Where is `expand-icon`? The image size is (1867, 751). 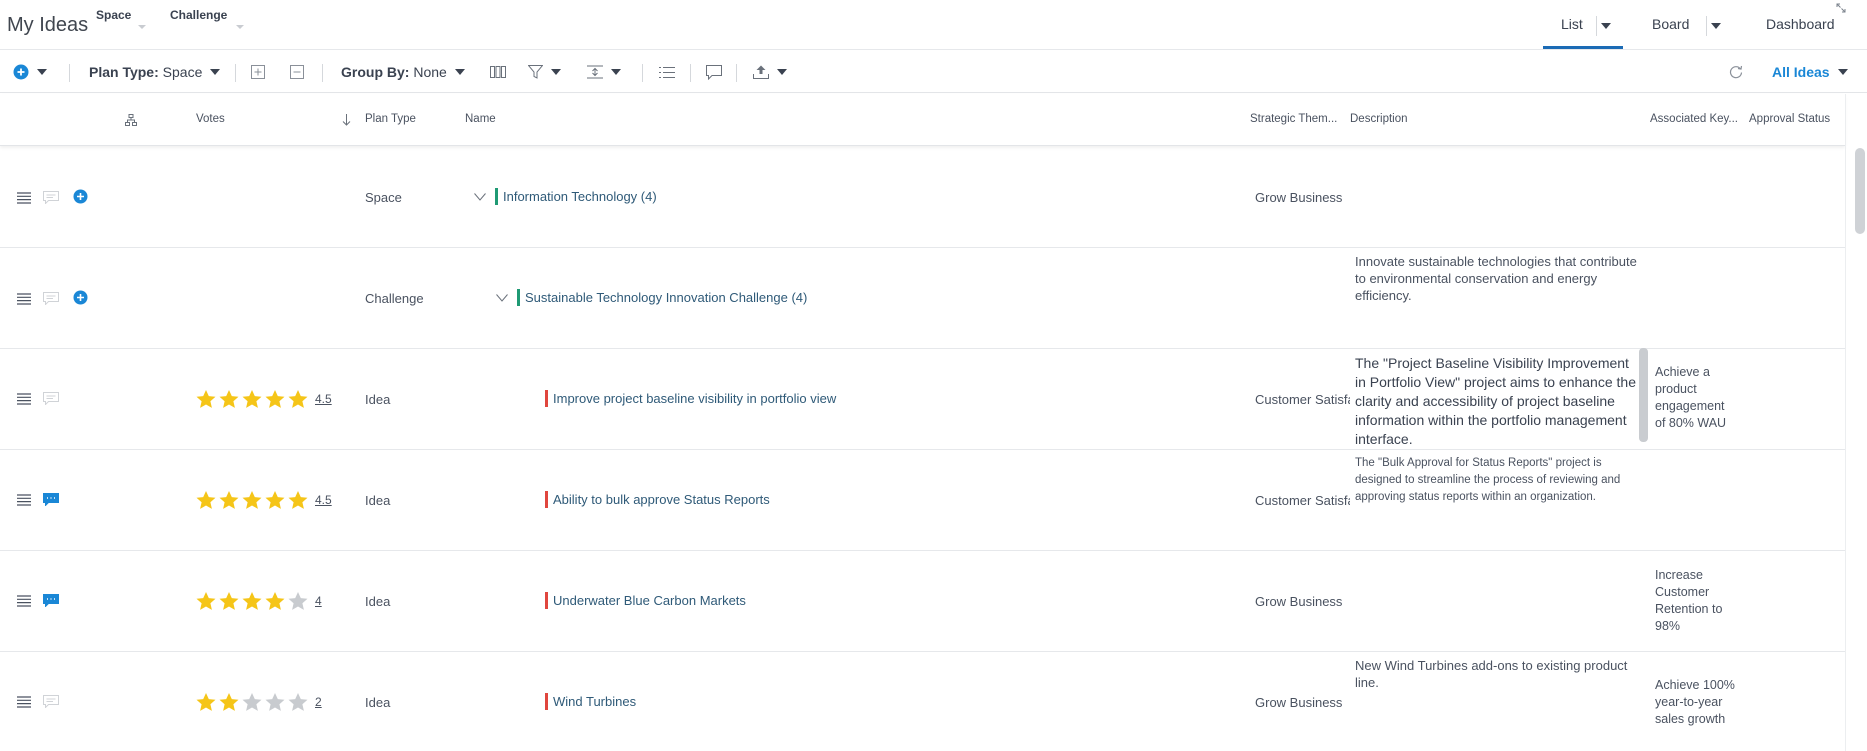 expand-icon is located at coordinates (1841, 8).